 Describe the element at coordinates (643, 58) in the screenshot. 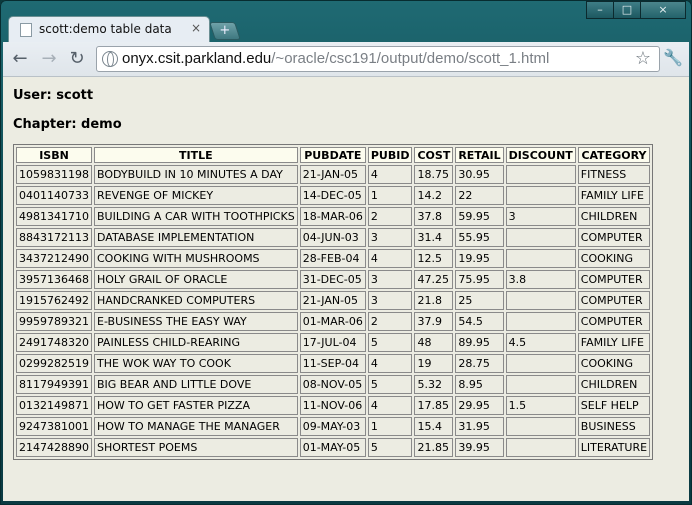

I see `bookmark-star-icon: ☆` at that location.